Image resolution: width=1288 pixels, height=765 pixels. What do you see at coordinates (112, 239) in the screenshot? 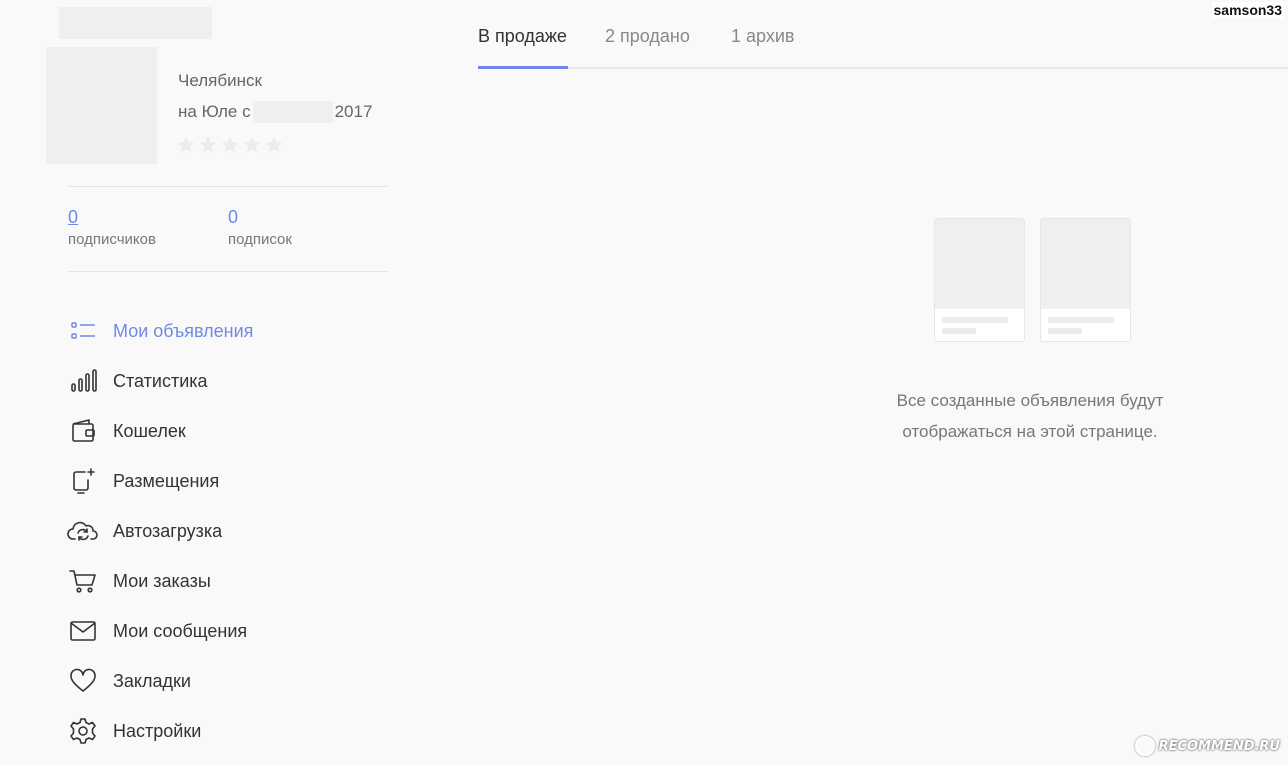
I see `followers-label: подписчиков` at bounding box center [112, 239].